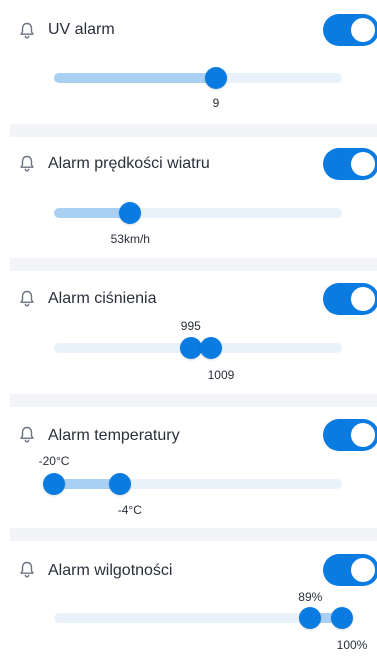 The image size is (377, 665). Describe the element at coordinates (102, 298) in the screenshot. I see `alarm-title: Alarm ciśnienia` at that location.